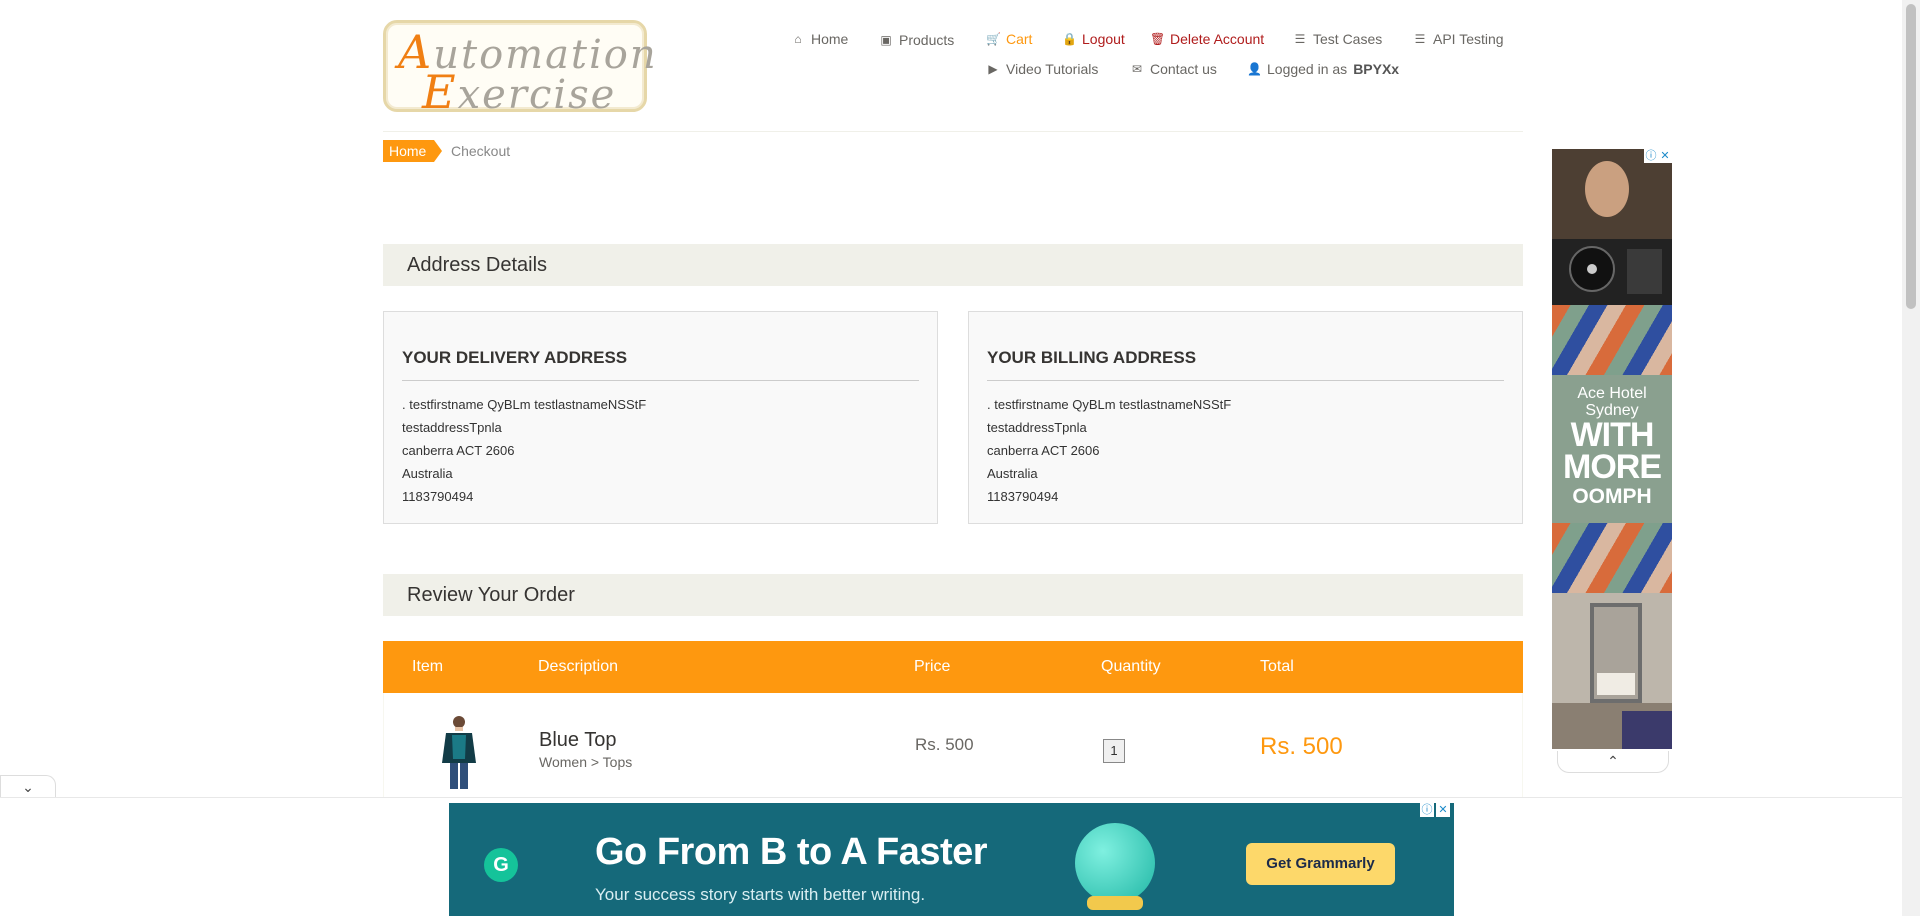 This screenshot has height=916, width=1920. I want to click on nav-contact-us: ✉ Contact us, so click(1173, 69).